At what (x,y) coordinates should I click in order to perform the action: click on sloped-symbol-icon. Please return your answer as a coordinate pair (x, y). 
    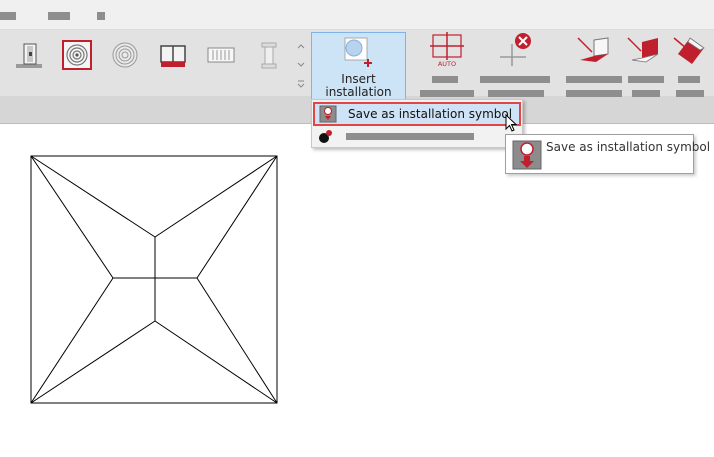
    Looking at the image, I should click on (690, 51).